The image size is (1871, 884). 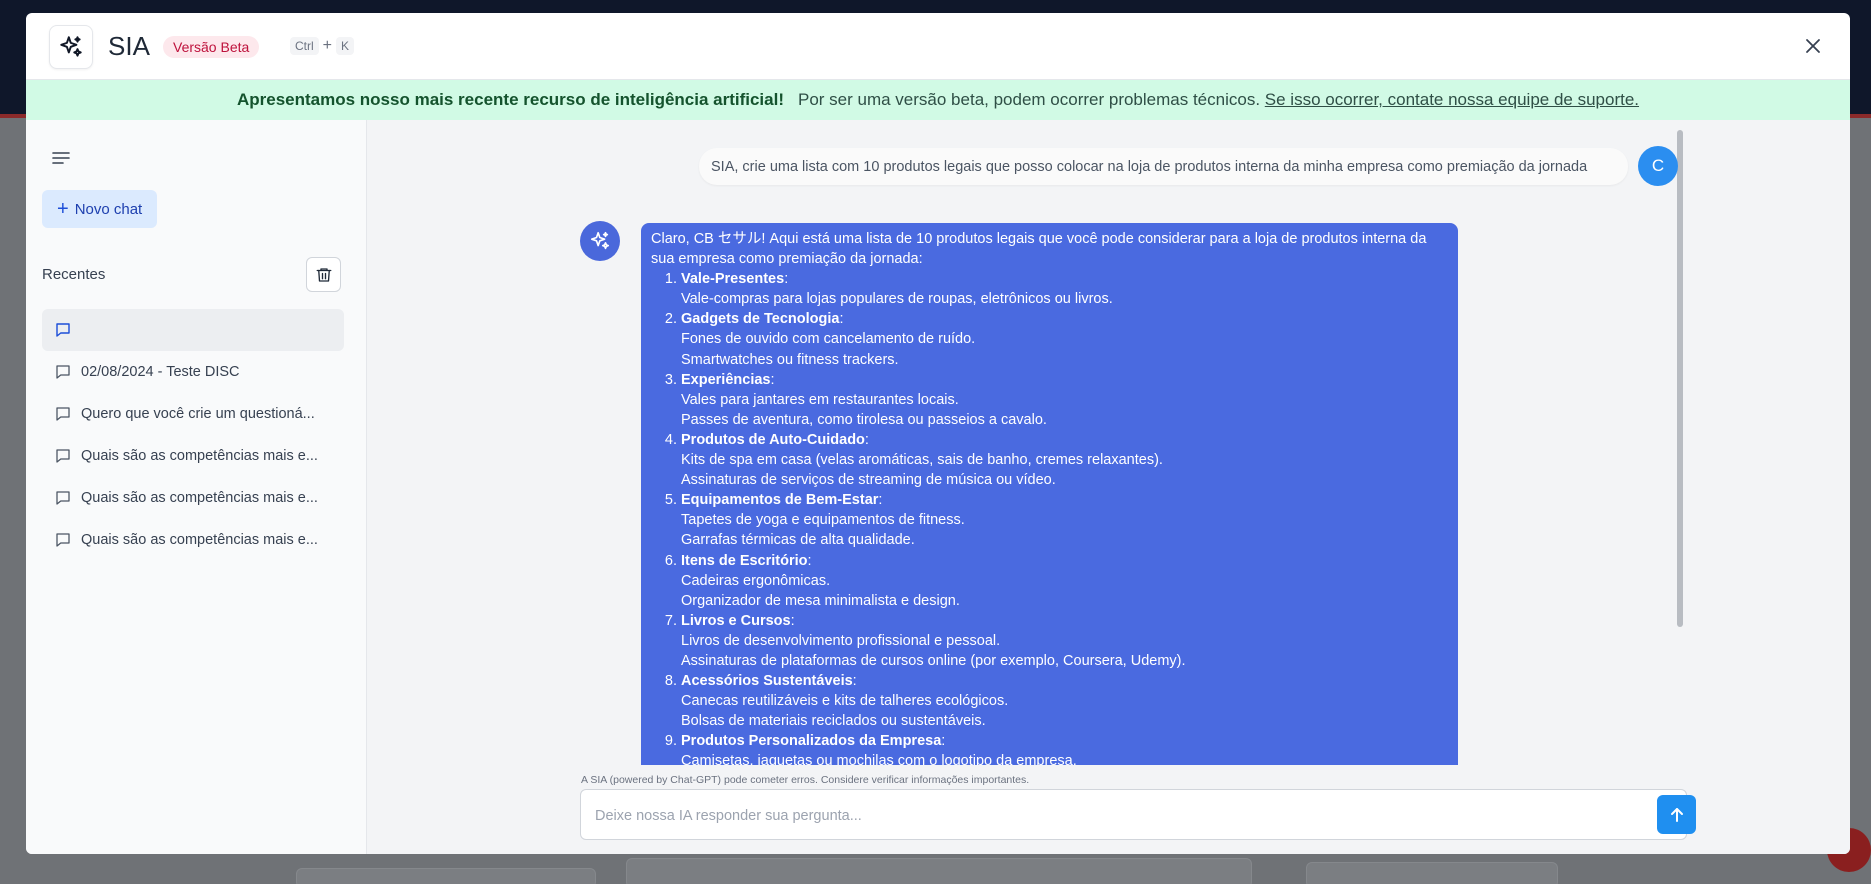 What do you see at coordinates (160, 372) in the screenshot?
I see `chat-list-item-label: 02/08/2024 - Teste DISC` at bounding box center [160, 372].